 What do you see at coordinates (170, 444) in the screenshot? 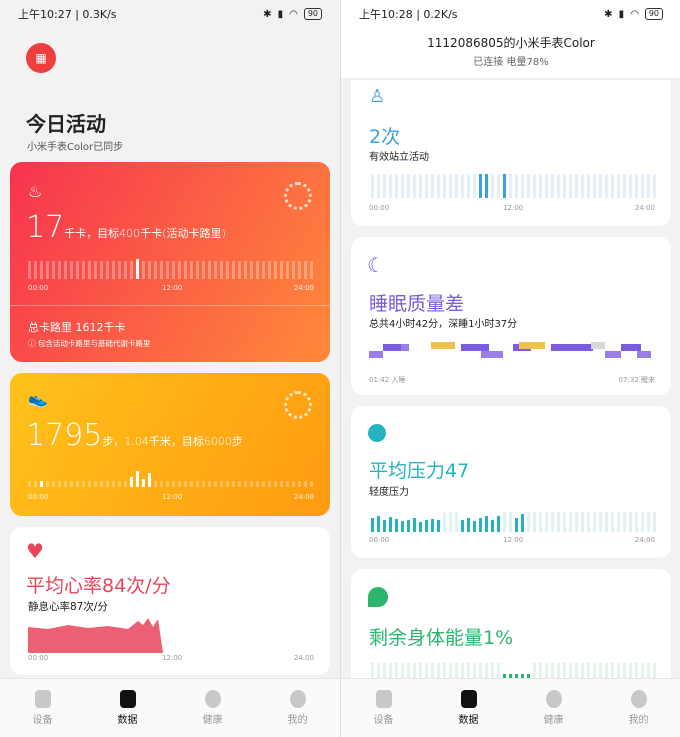
I see `steps-card: 👟 1795步，1.04千米，目标6000步 00:00 12:00 24:00` at bounding box center [170, 444].